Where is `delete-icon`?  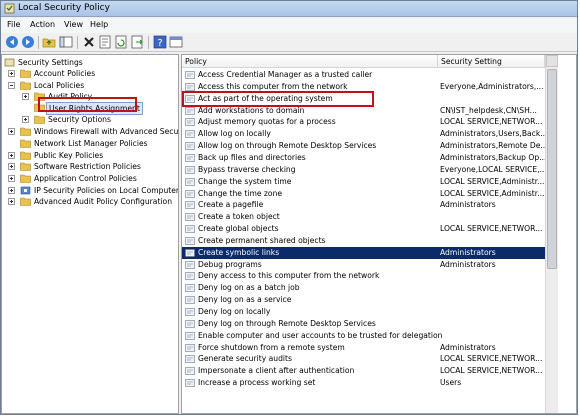 delete-icon is located at coordinates (89, 42).